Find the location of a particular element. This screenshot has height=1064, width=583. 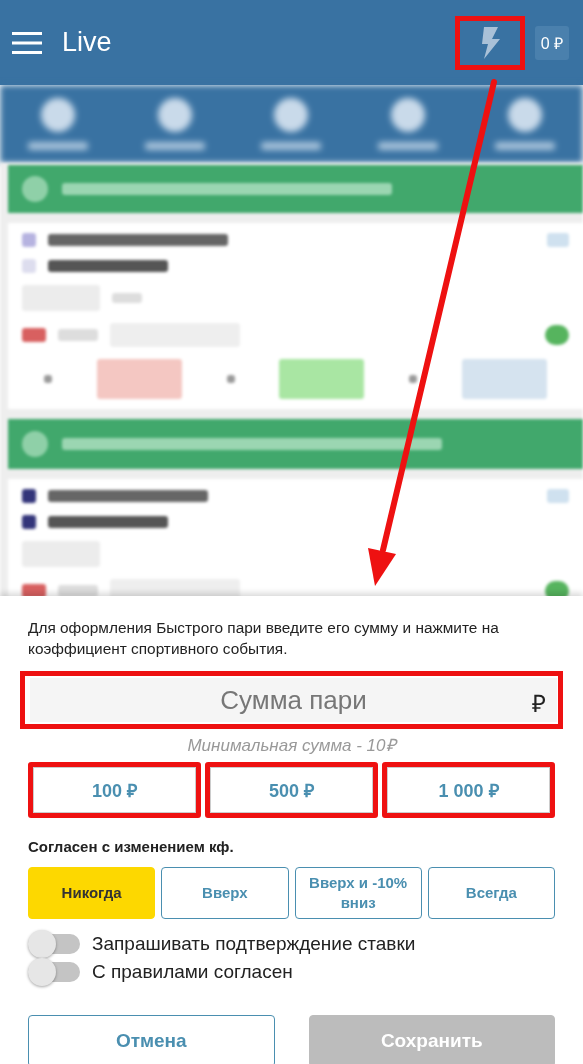

odds-change-option: Вверх и -10% вниз is located at coordinates (358, 893).